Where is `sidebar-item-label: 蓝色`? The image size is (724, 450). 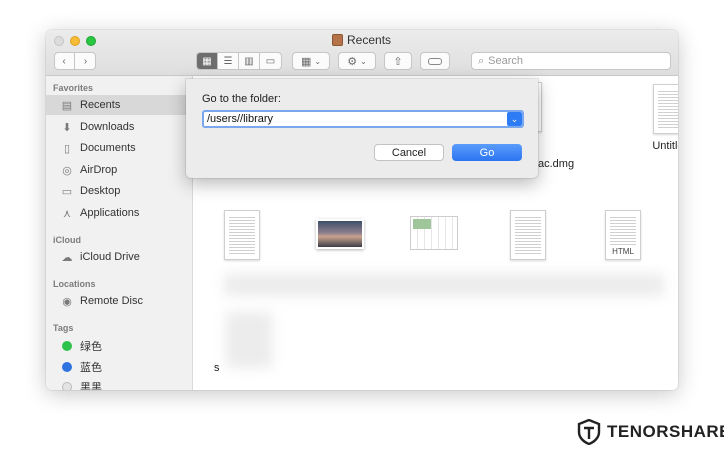 sidebar-item-label: 蓝色 is located at coordinates (91, 368).